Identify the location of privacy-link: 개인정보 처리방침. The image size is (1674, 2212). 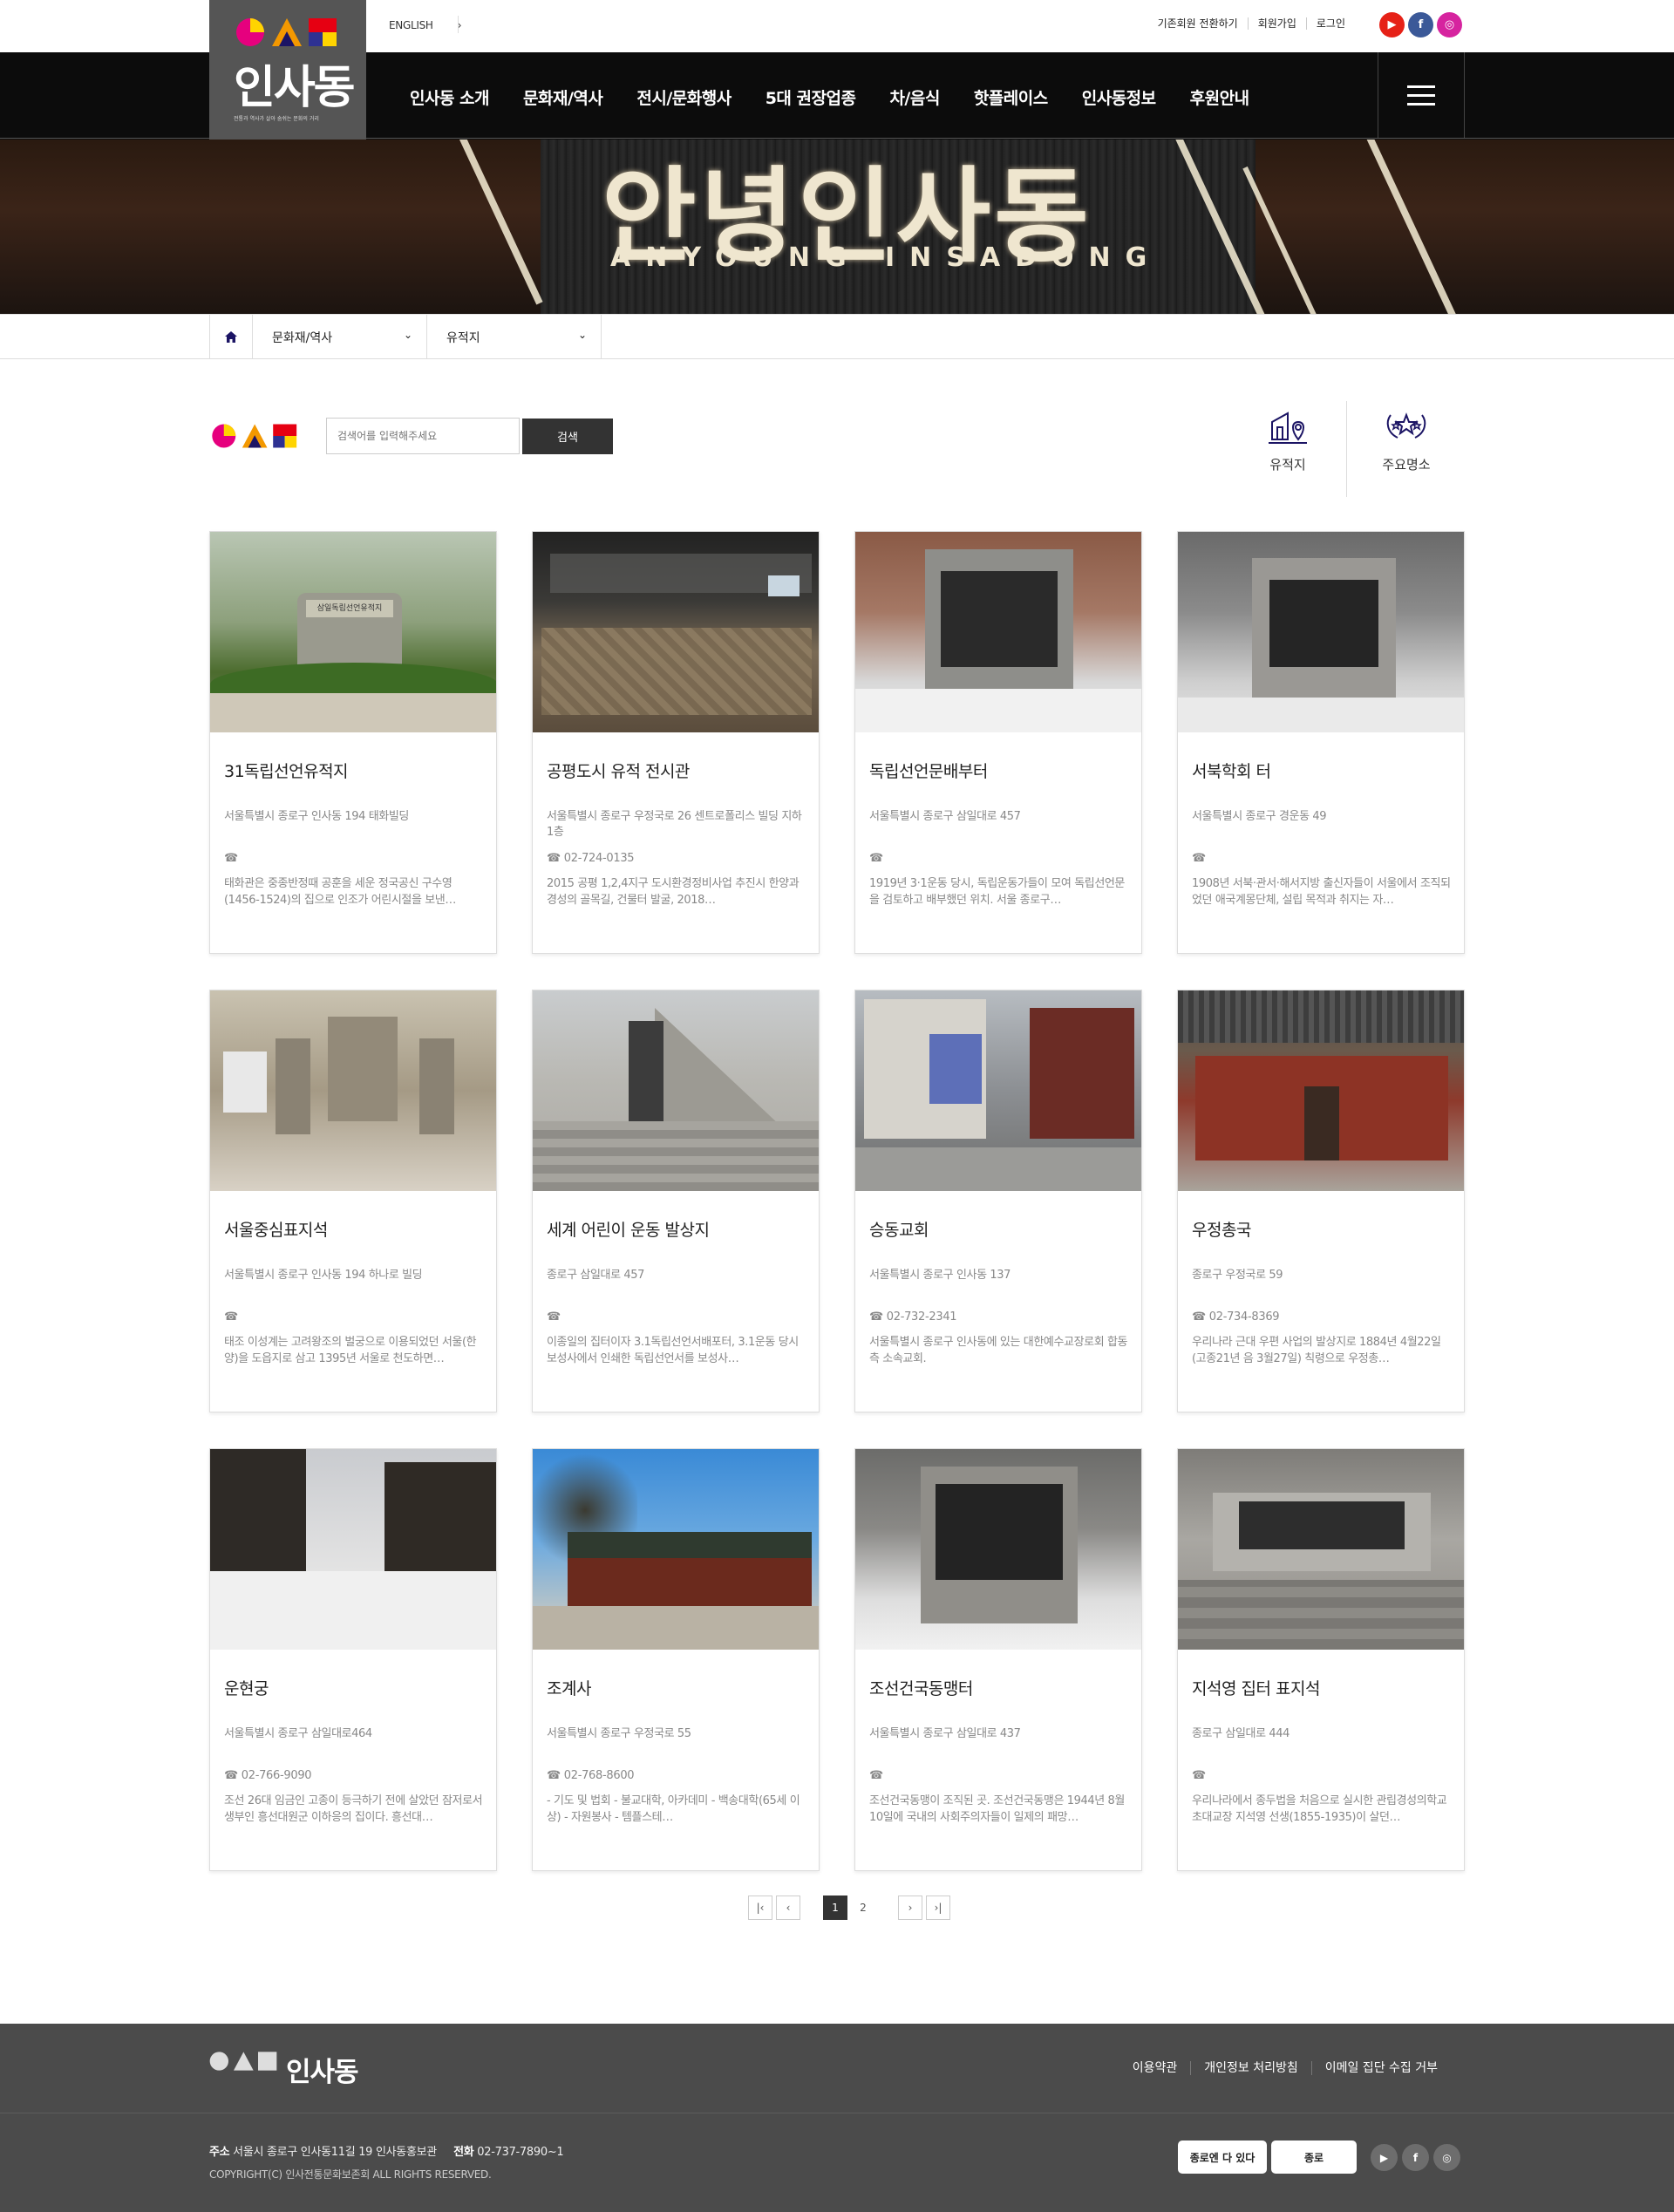
(1251, 2068).